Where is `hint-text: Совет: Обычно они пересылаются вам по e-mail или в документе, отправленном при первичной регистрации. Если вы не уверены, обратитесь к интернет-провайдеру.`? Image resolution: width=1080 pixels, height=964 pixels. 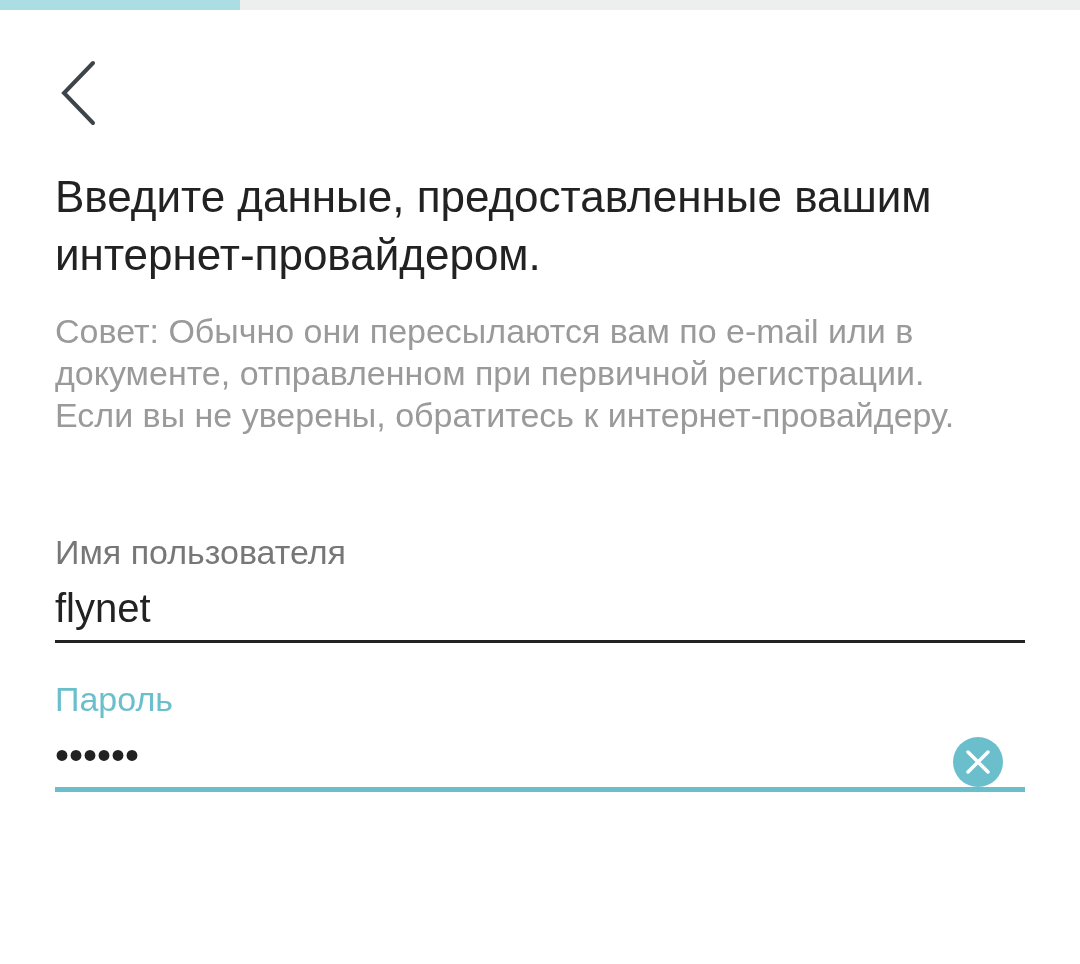
hint-text: Совет: Обычно они пересылаются вам по e-mail или в документе, отправленном при первичной регистрации. Если вы не уверены, обратитесь к интернет-провайдеру. is located at coordinates (505, 373).